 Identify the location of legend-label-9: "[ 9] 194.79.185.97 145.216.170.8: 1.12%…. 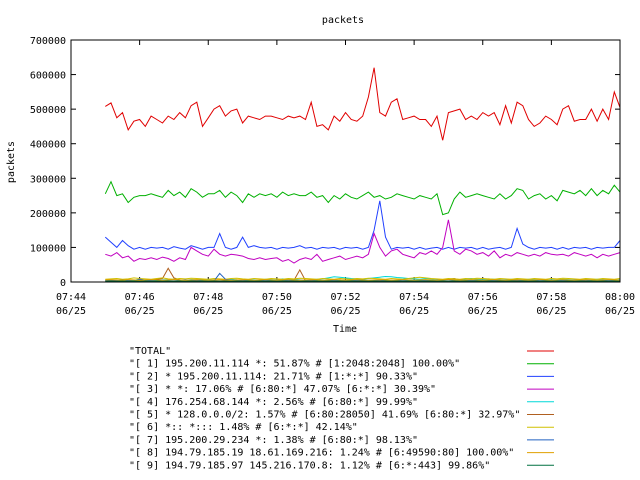
(309, 465).